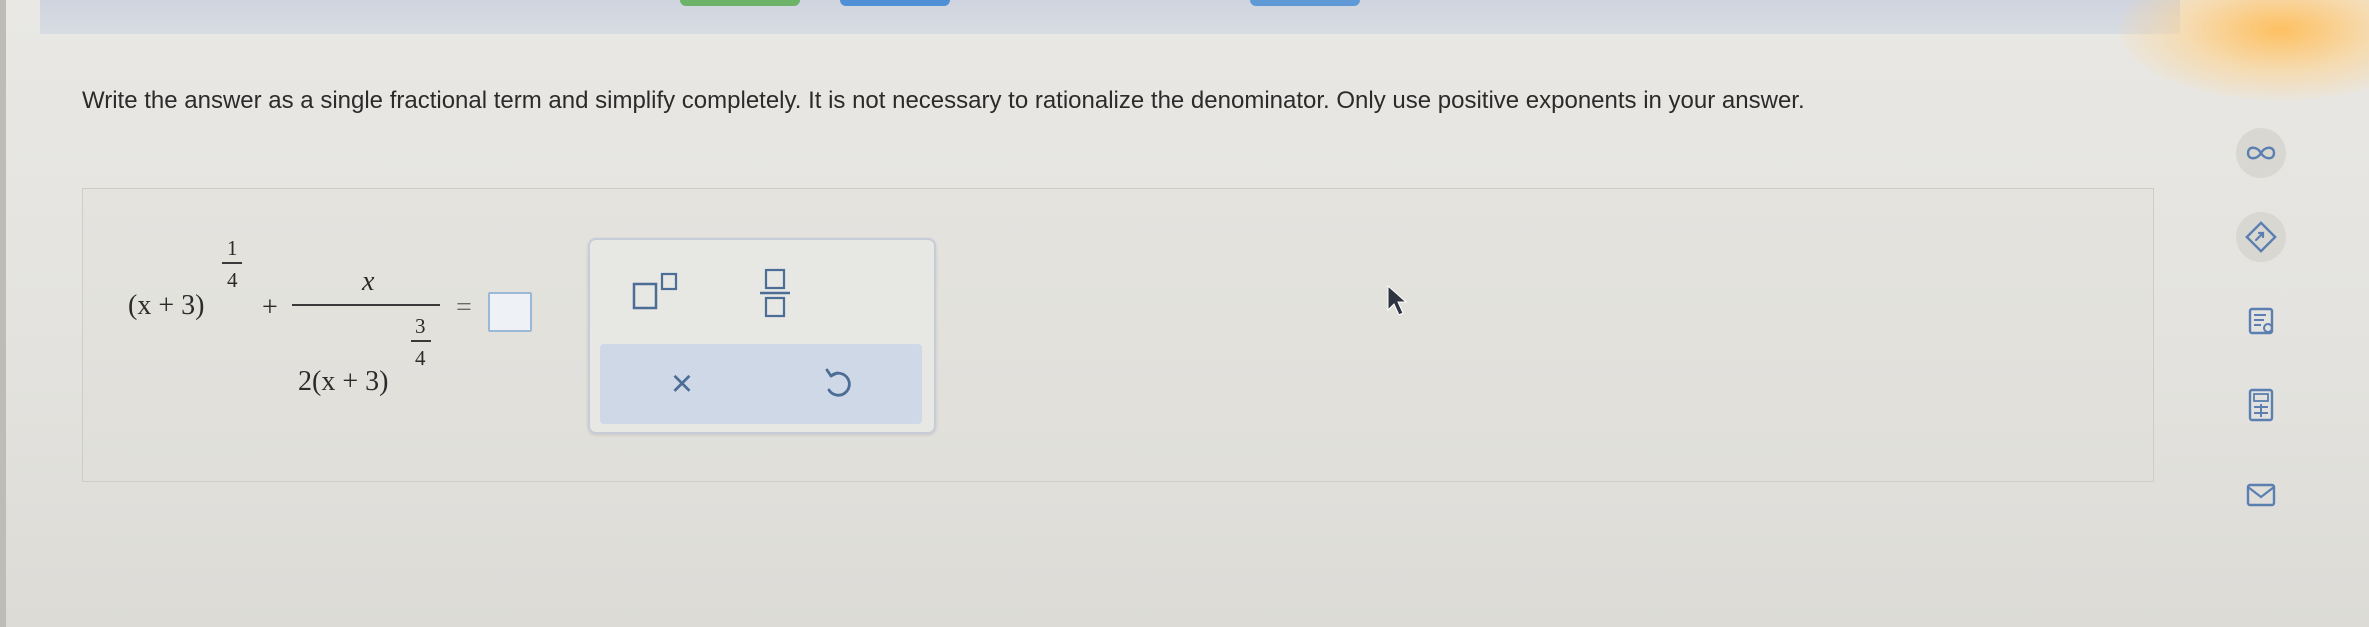 Image resolution: width=2369 pixels, height=627 pixels. What do you see at coordinates (2261, 321) in the screenshot?
I see `reader-icon` at bounding box center [2261, 321].